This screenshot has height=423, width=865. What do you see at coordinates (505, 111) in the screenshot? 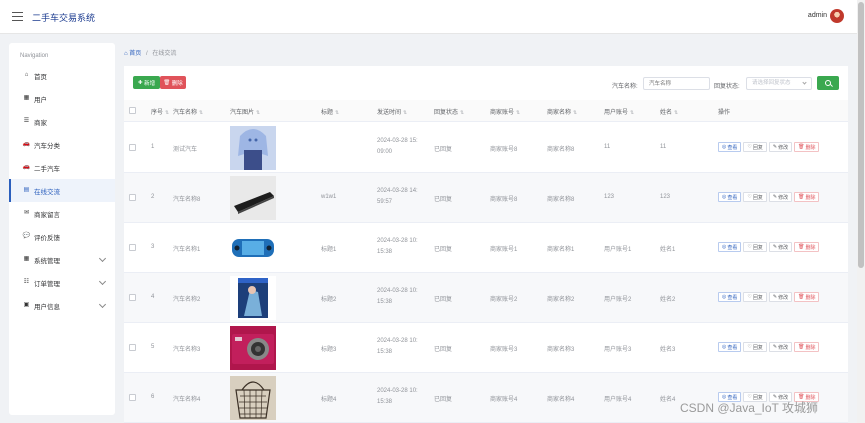
I see `column-header: 商家账号 ⇅` at bounding box center [505, 111].